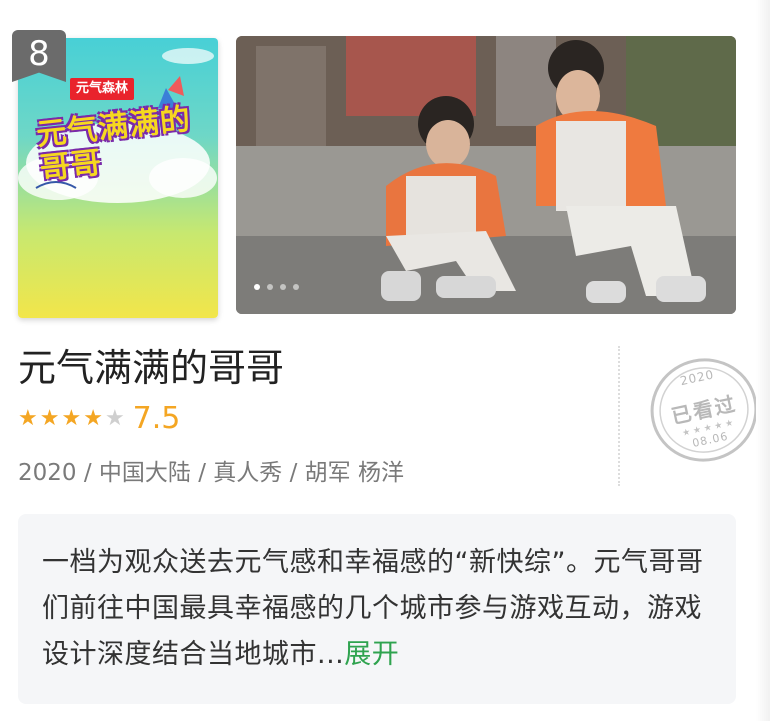  What do you see at coordinates (371, 654) in the screenshot?
I see `expand-link: 展开` at bounding box center [371, 654].